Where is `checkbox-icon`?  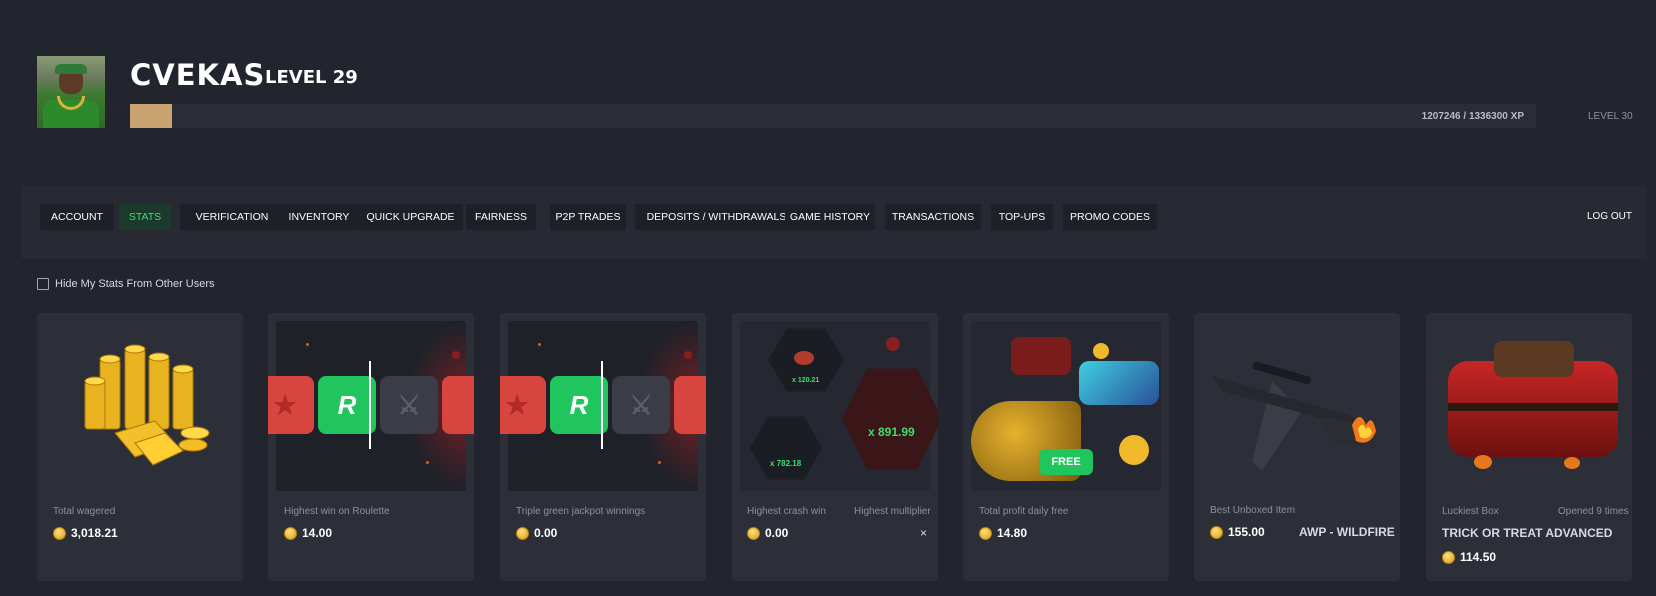 checkbox-icon is located at coordinates (43, 284).